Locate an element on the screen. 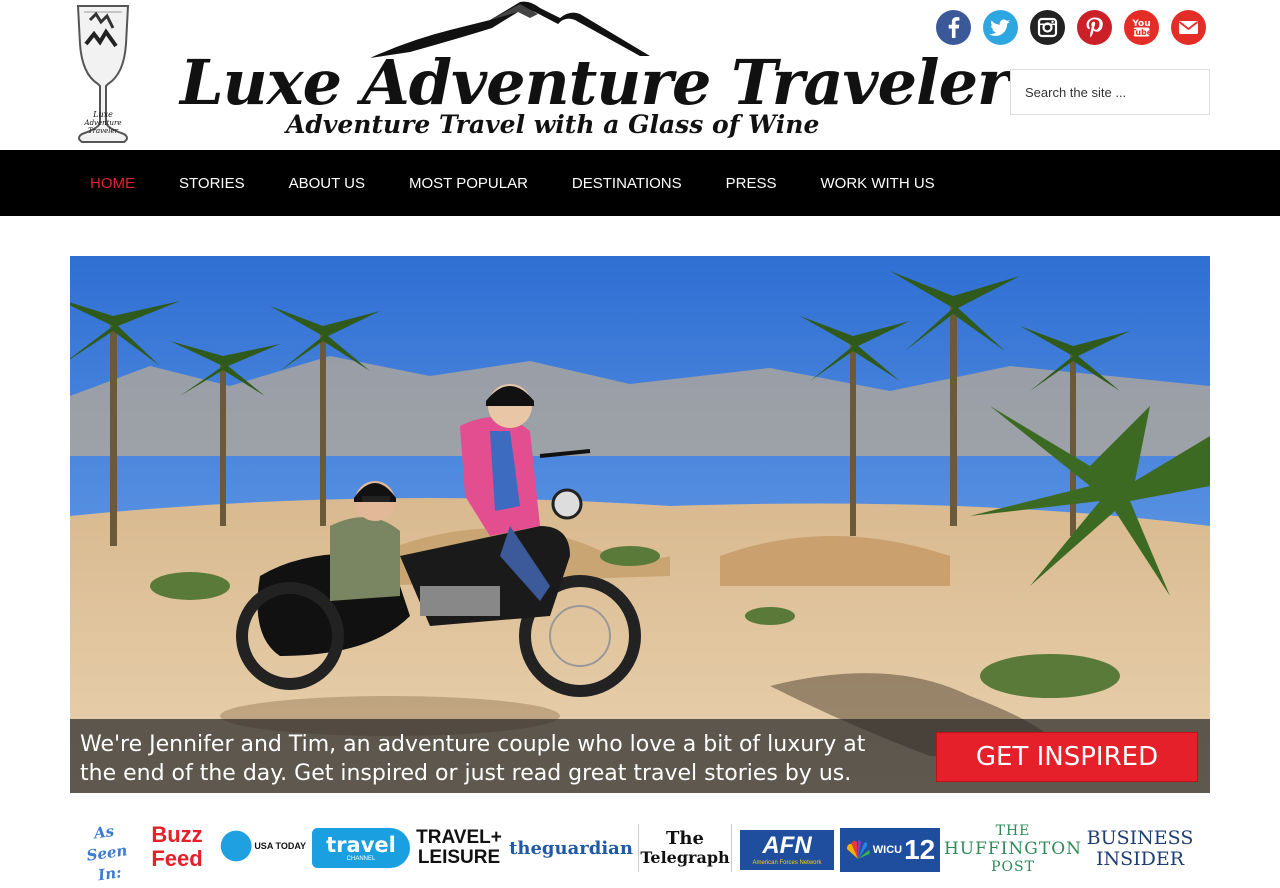 The image size is (1280, 888). facebook-icon is located at coordinates (954, 27).